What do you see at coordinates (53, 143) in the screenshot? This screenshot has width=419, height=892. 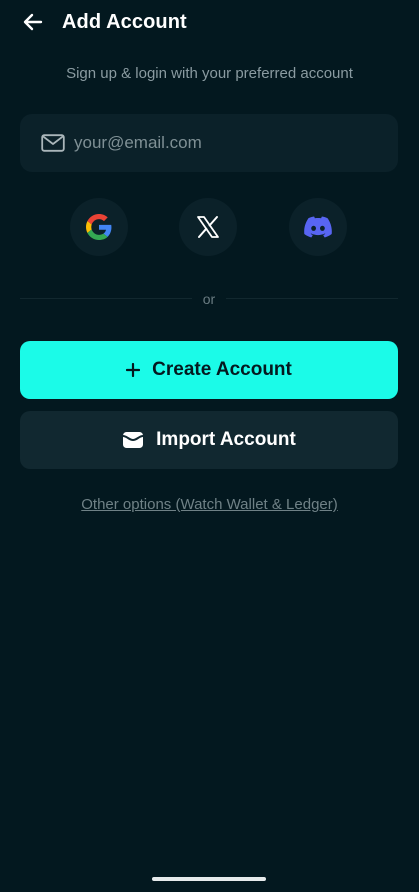 I see `envelope-icon` at bounding box center [53, 143].